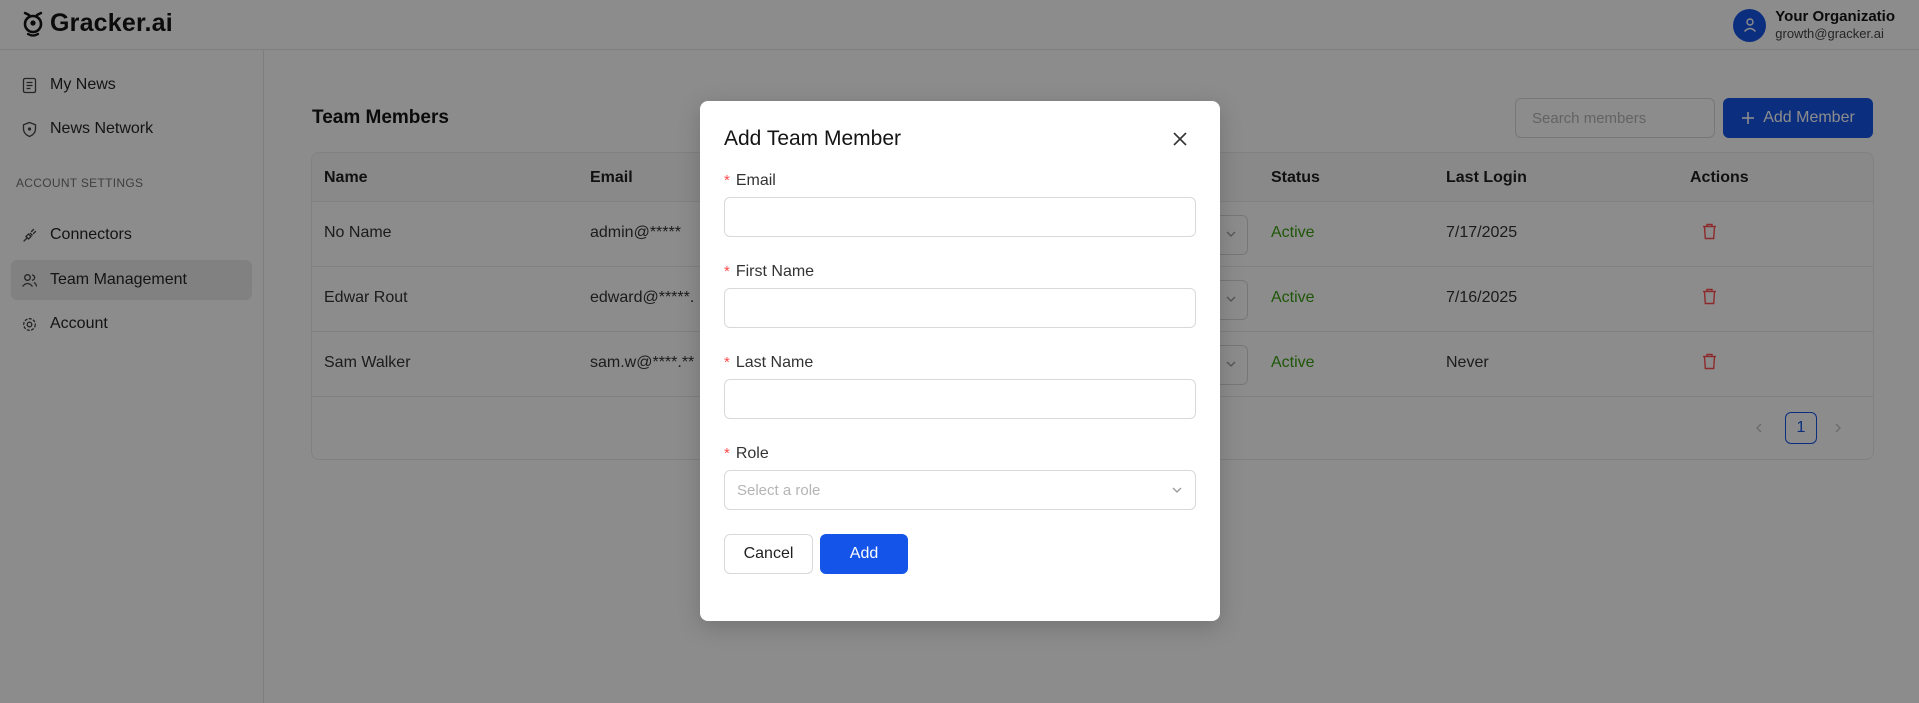 This screenshot has width=1919, height=703. Describe the element at coordinates (750, 180) in the screenshot. I see `email-label: * Email` at that location.